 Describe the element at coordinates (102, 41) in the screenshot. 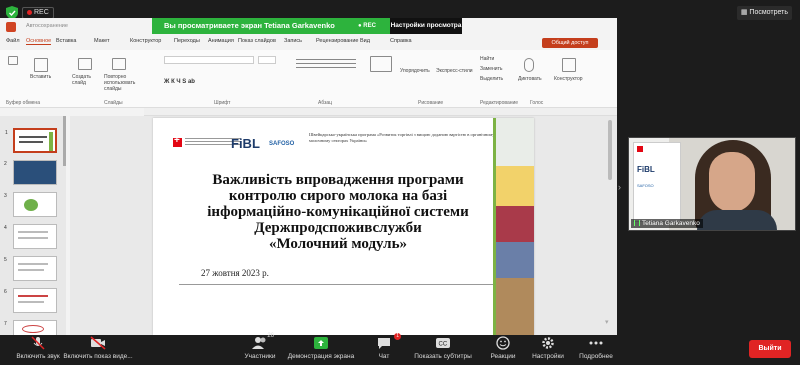

I see `menu-layout: Макет` at that location.